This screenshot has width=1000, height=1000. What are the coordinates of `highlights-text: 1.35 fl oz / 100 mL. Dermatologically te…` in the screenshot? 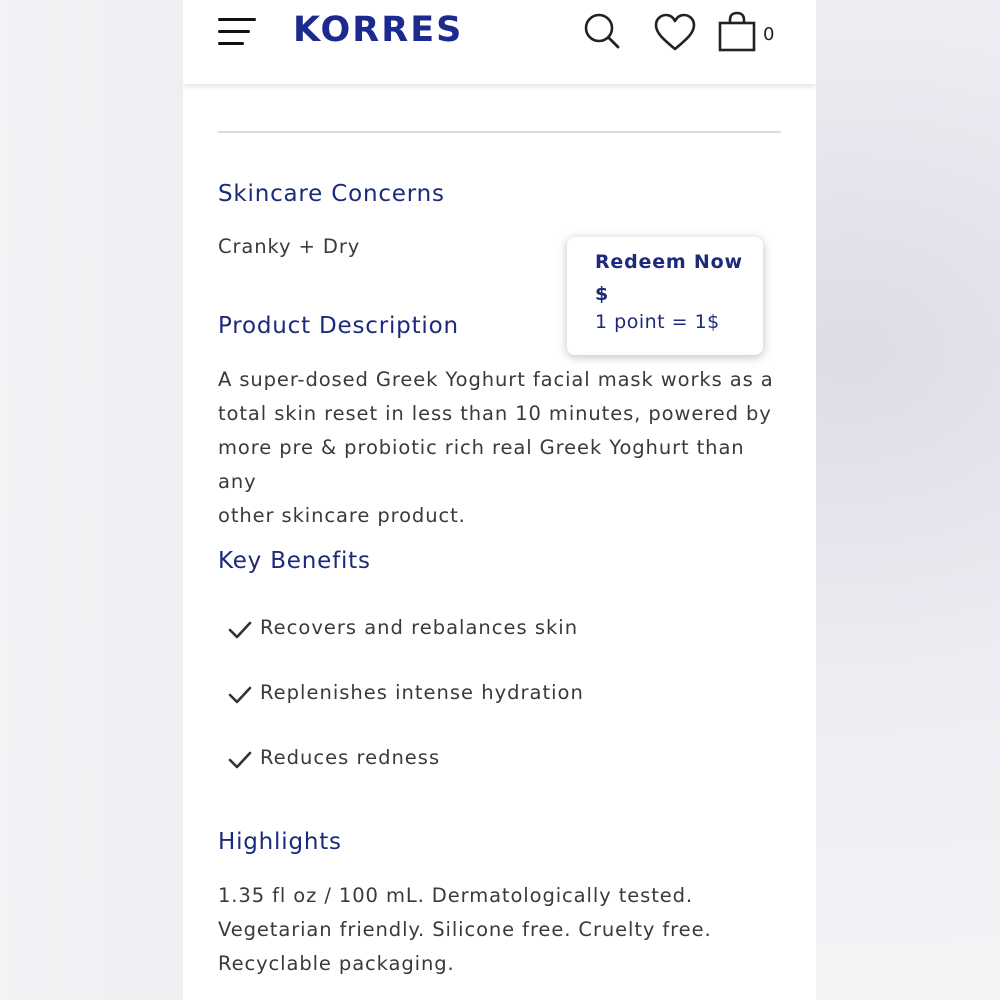 It's located at (465, 930).